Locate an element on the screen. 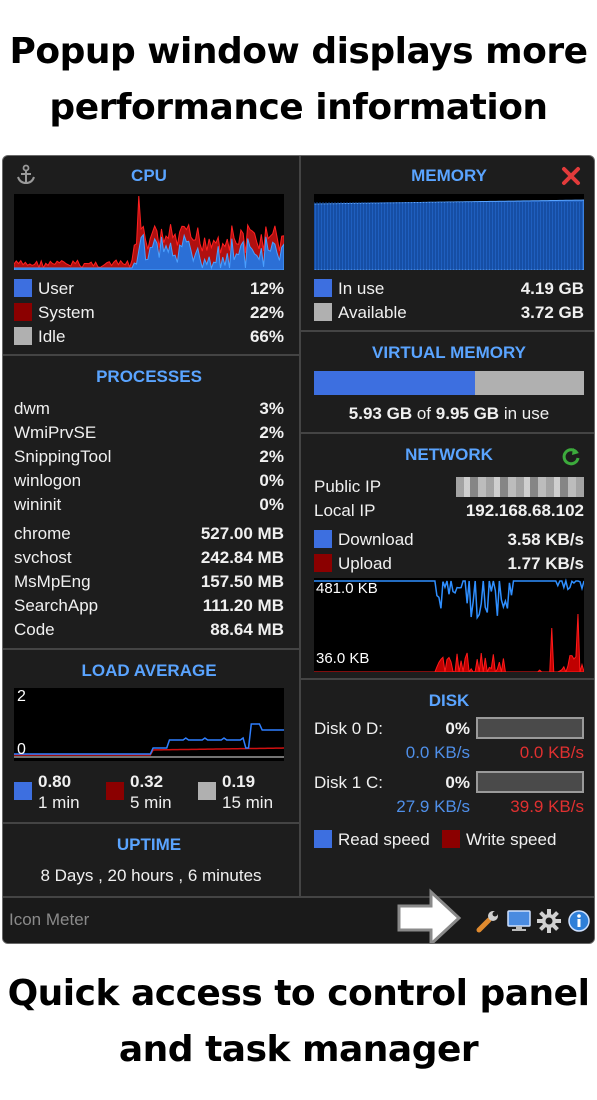  memory-graph-svg is located at coordinates (449, 234).